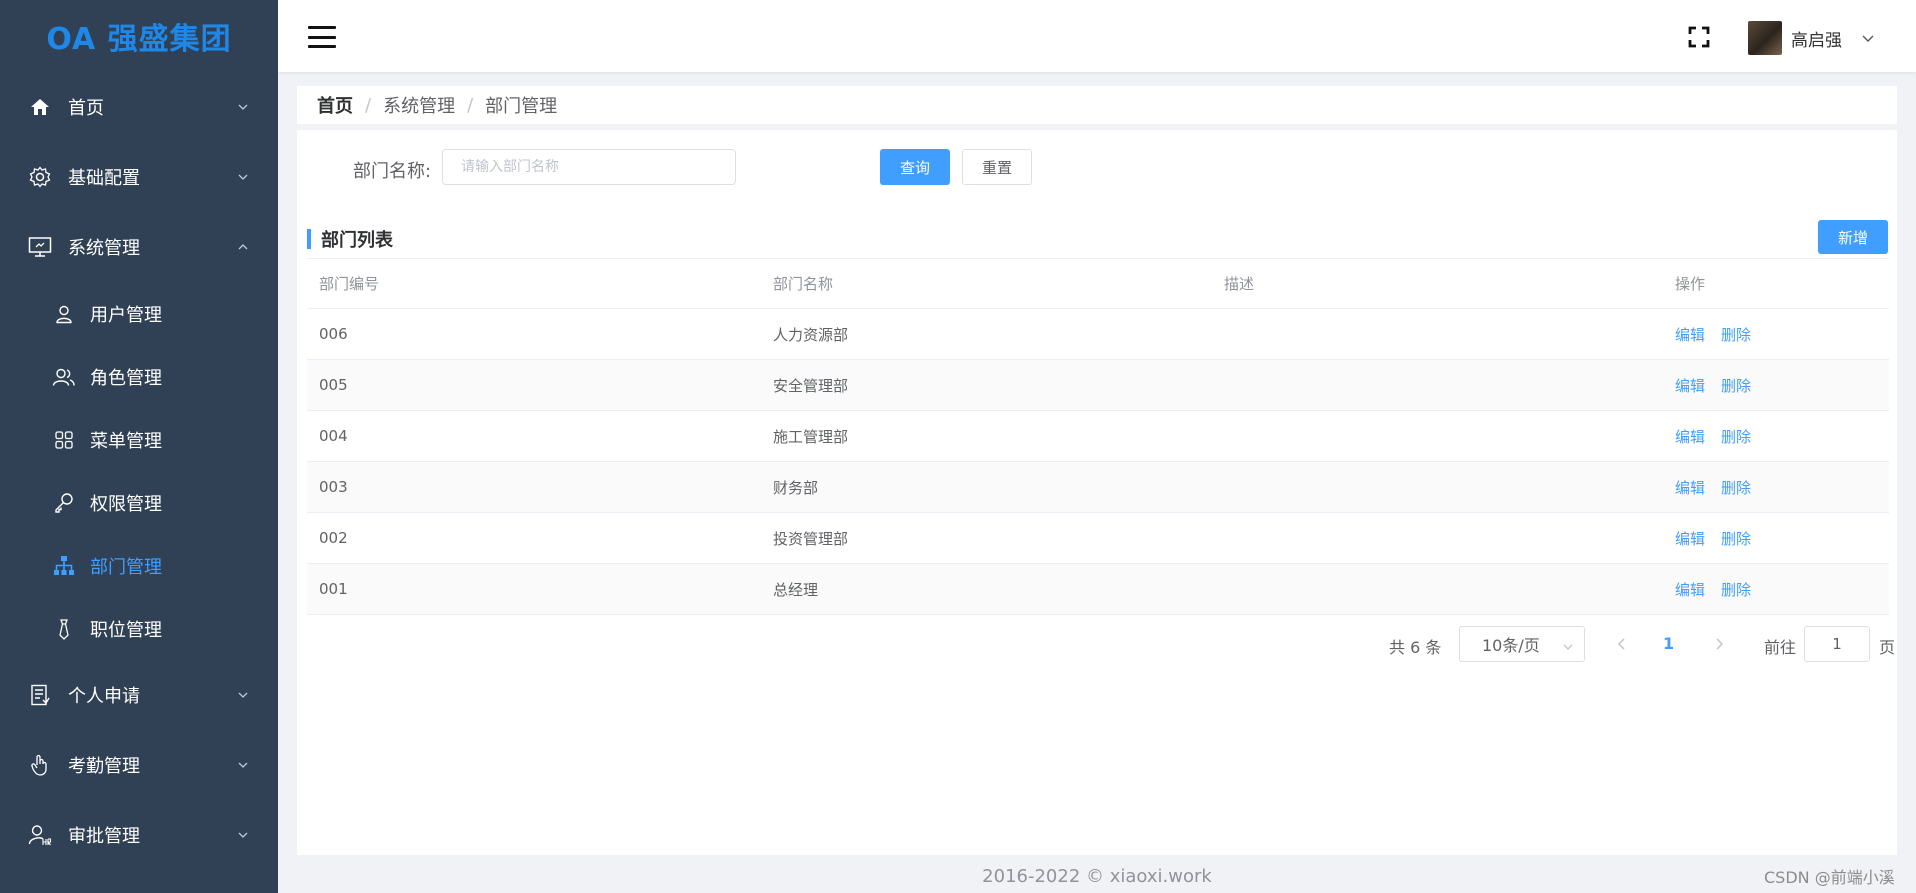 This screenshot has width=1916, height=893. Describe the element at coordinates (811, 334) in the screenshot. I see `cell-name: 人力资源部` at that location.